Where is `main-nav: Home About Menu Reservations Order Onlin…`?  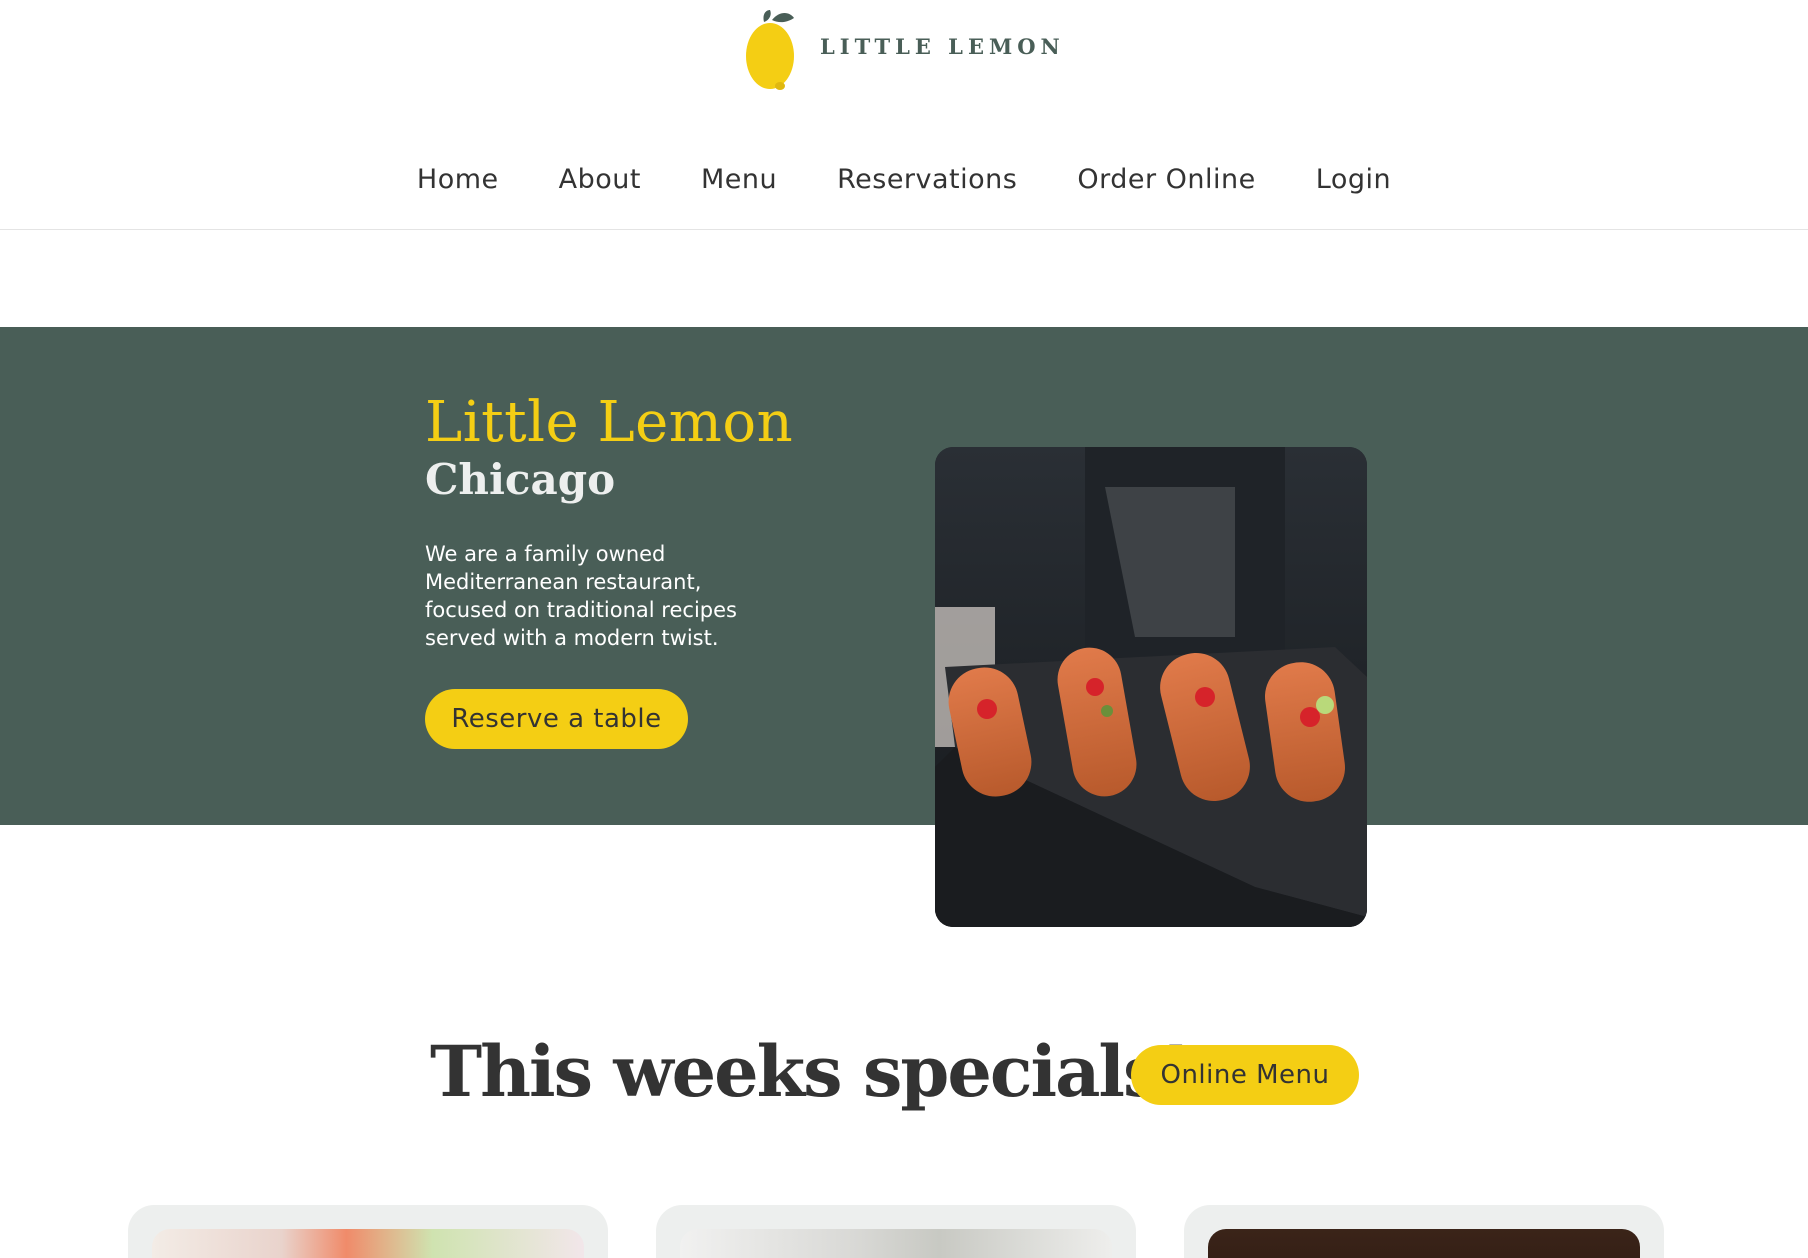 main-nav: Home About Menu Reservations Order Onlin… is located at coordinates (904, 179).